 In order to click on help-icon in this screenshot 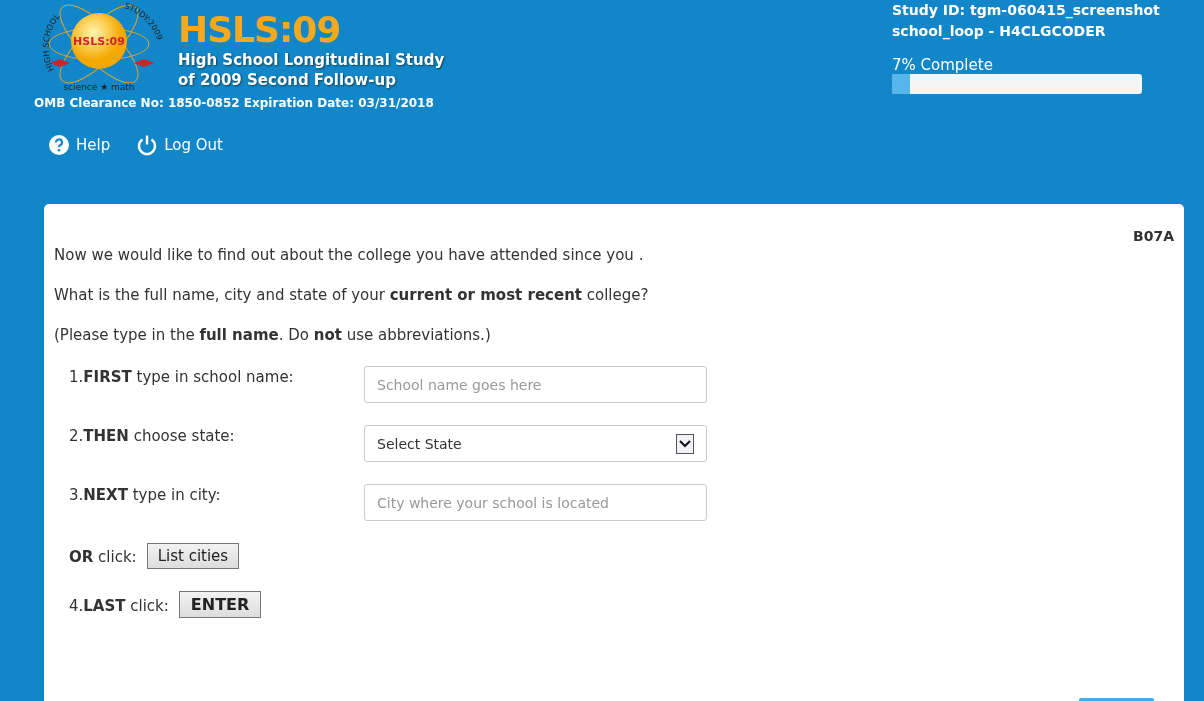, I will do `click(59, 145)`.